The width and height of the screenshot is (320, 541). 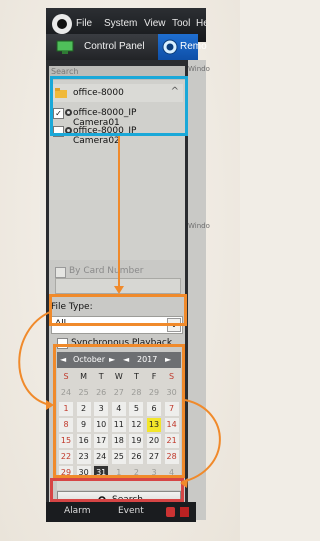 What do you see at coordinates (201, 441) in the screenshot?
I see `arrow-curve-right` at bounding box center [201, 441].